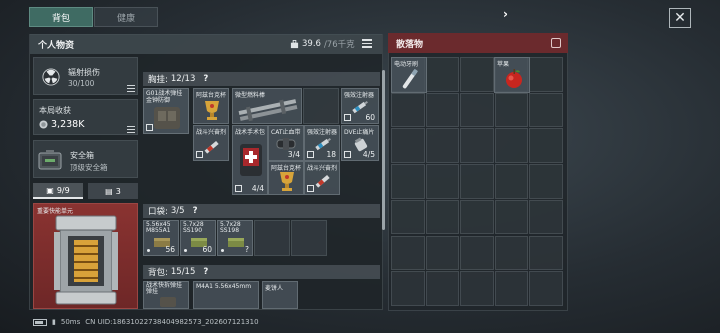 Image resolution: width=720 pixels, height=333 pixels. What do you see at coordinates (85, 76) in the screenshot?
I see `radiation-card: 辐射损伤 30/100` at bounding box center [85, 76].